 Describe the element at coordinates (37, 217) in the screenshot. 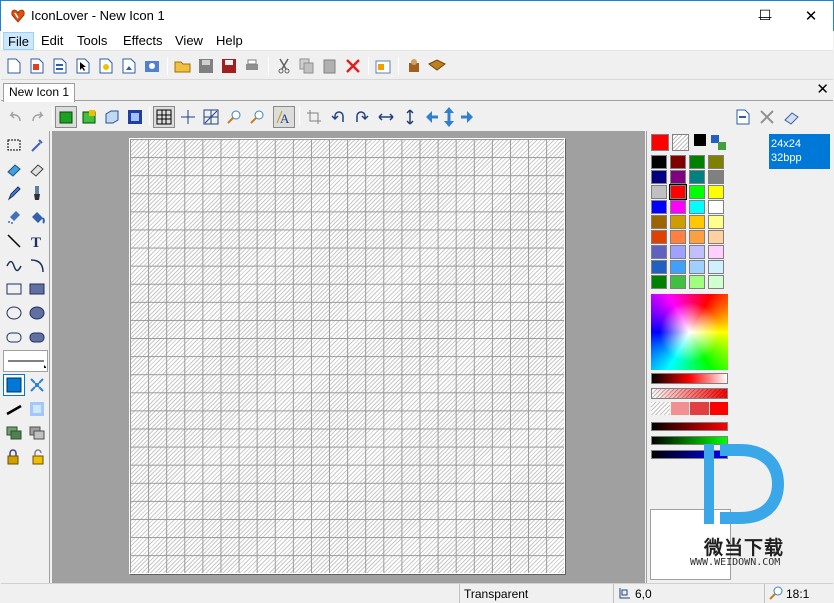

I see `fill-bucket-tool` at that location.